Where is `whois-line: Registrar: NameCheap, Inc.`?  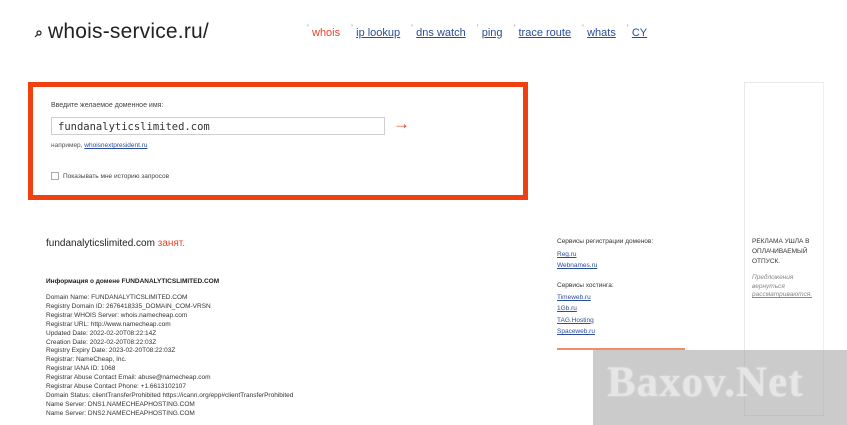 whois-line: Registrar: NameCheap, Inc. is located at coordinates (86, 360).